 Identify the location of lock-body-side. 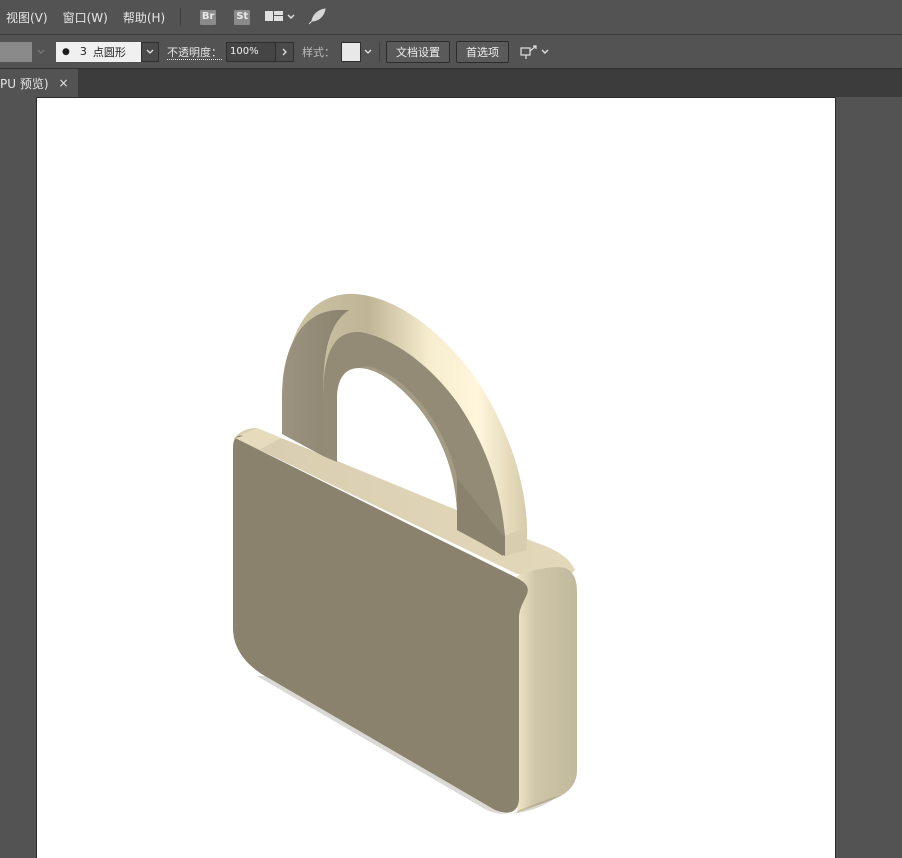
(547, 690).